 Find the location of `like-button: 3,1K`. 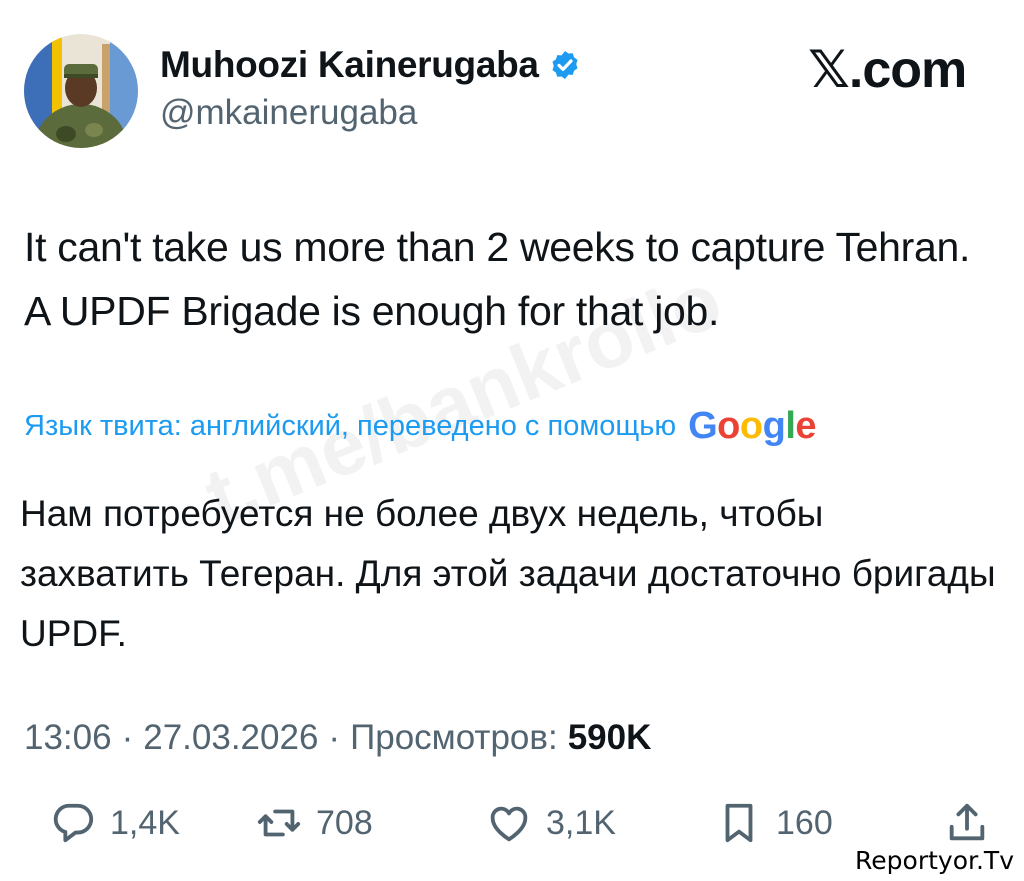

like-button: 3,1K is located at coordinates (551, 823).